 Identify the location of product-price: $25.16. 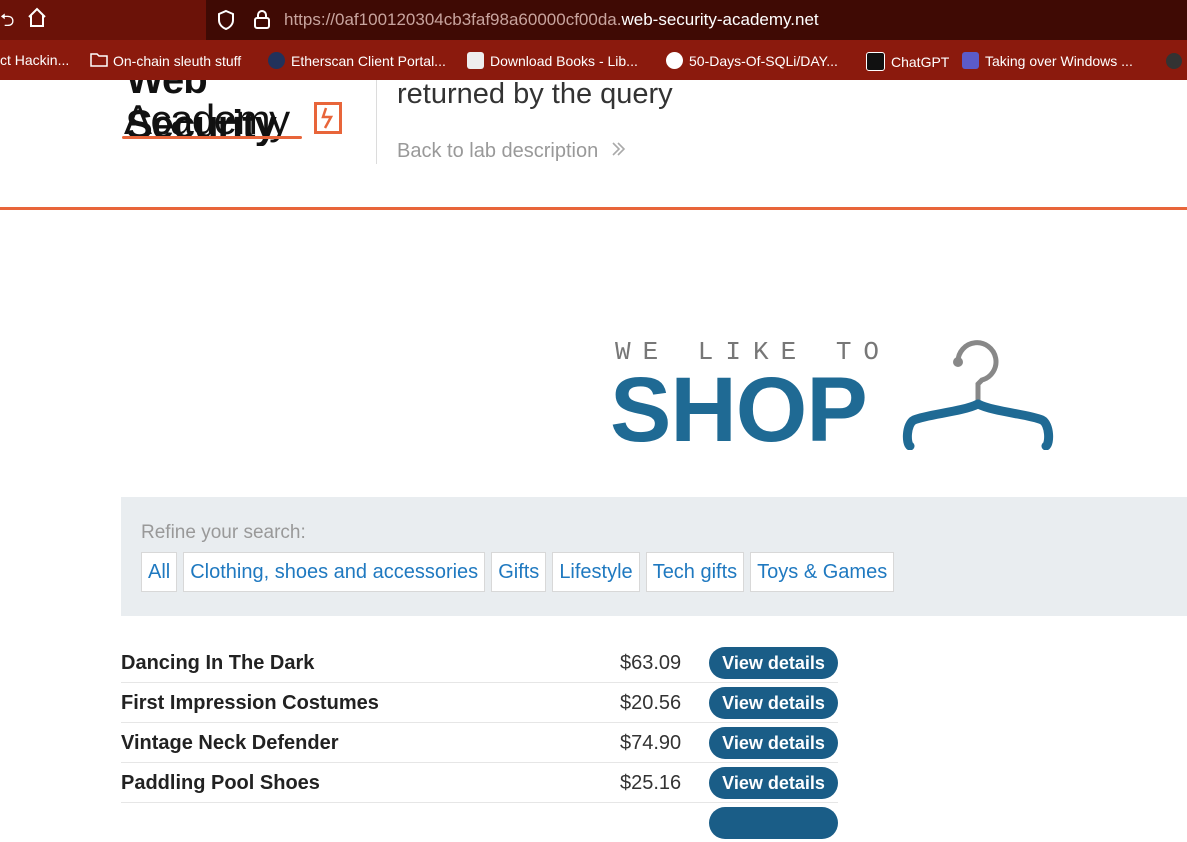
(651, 783).